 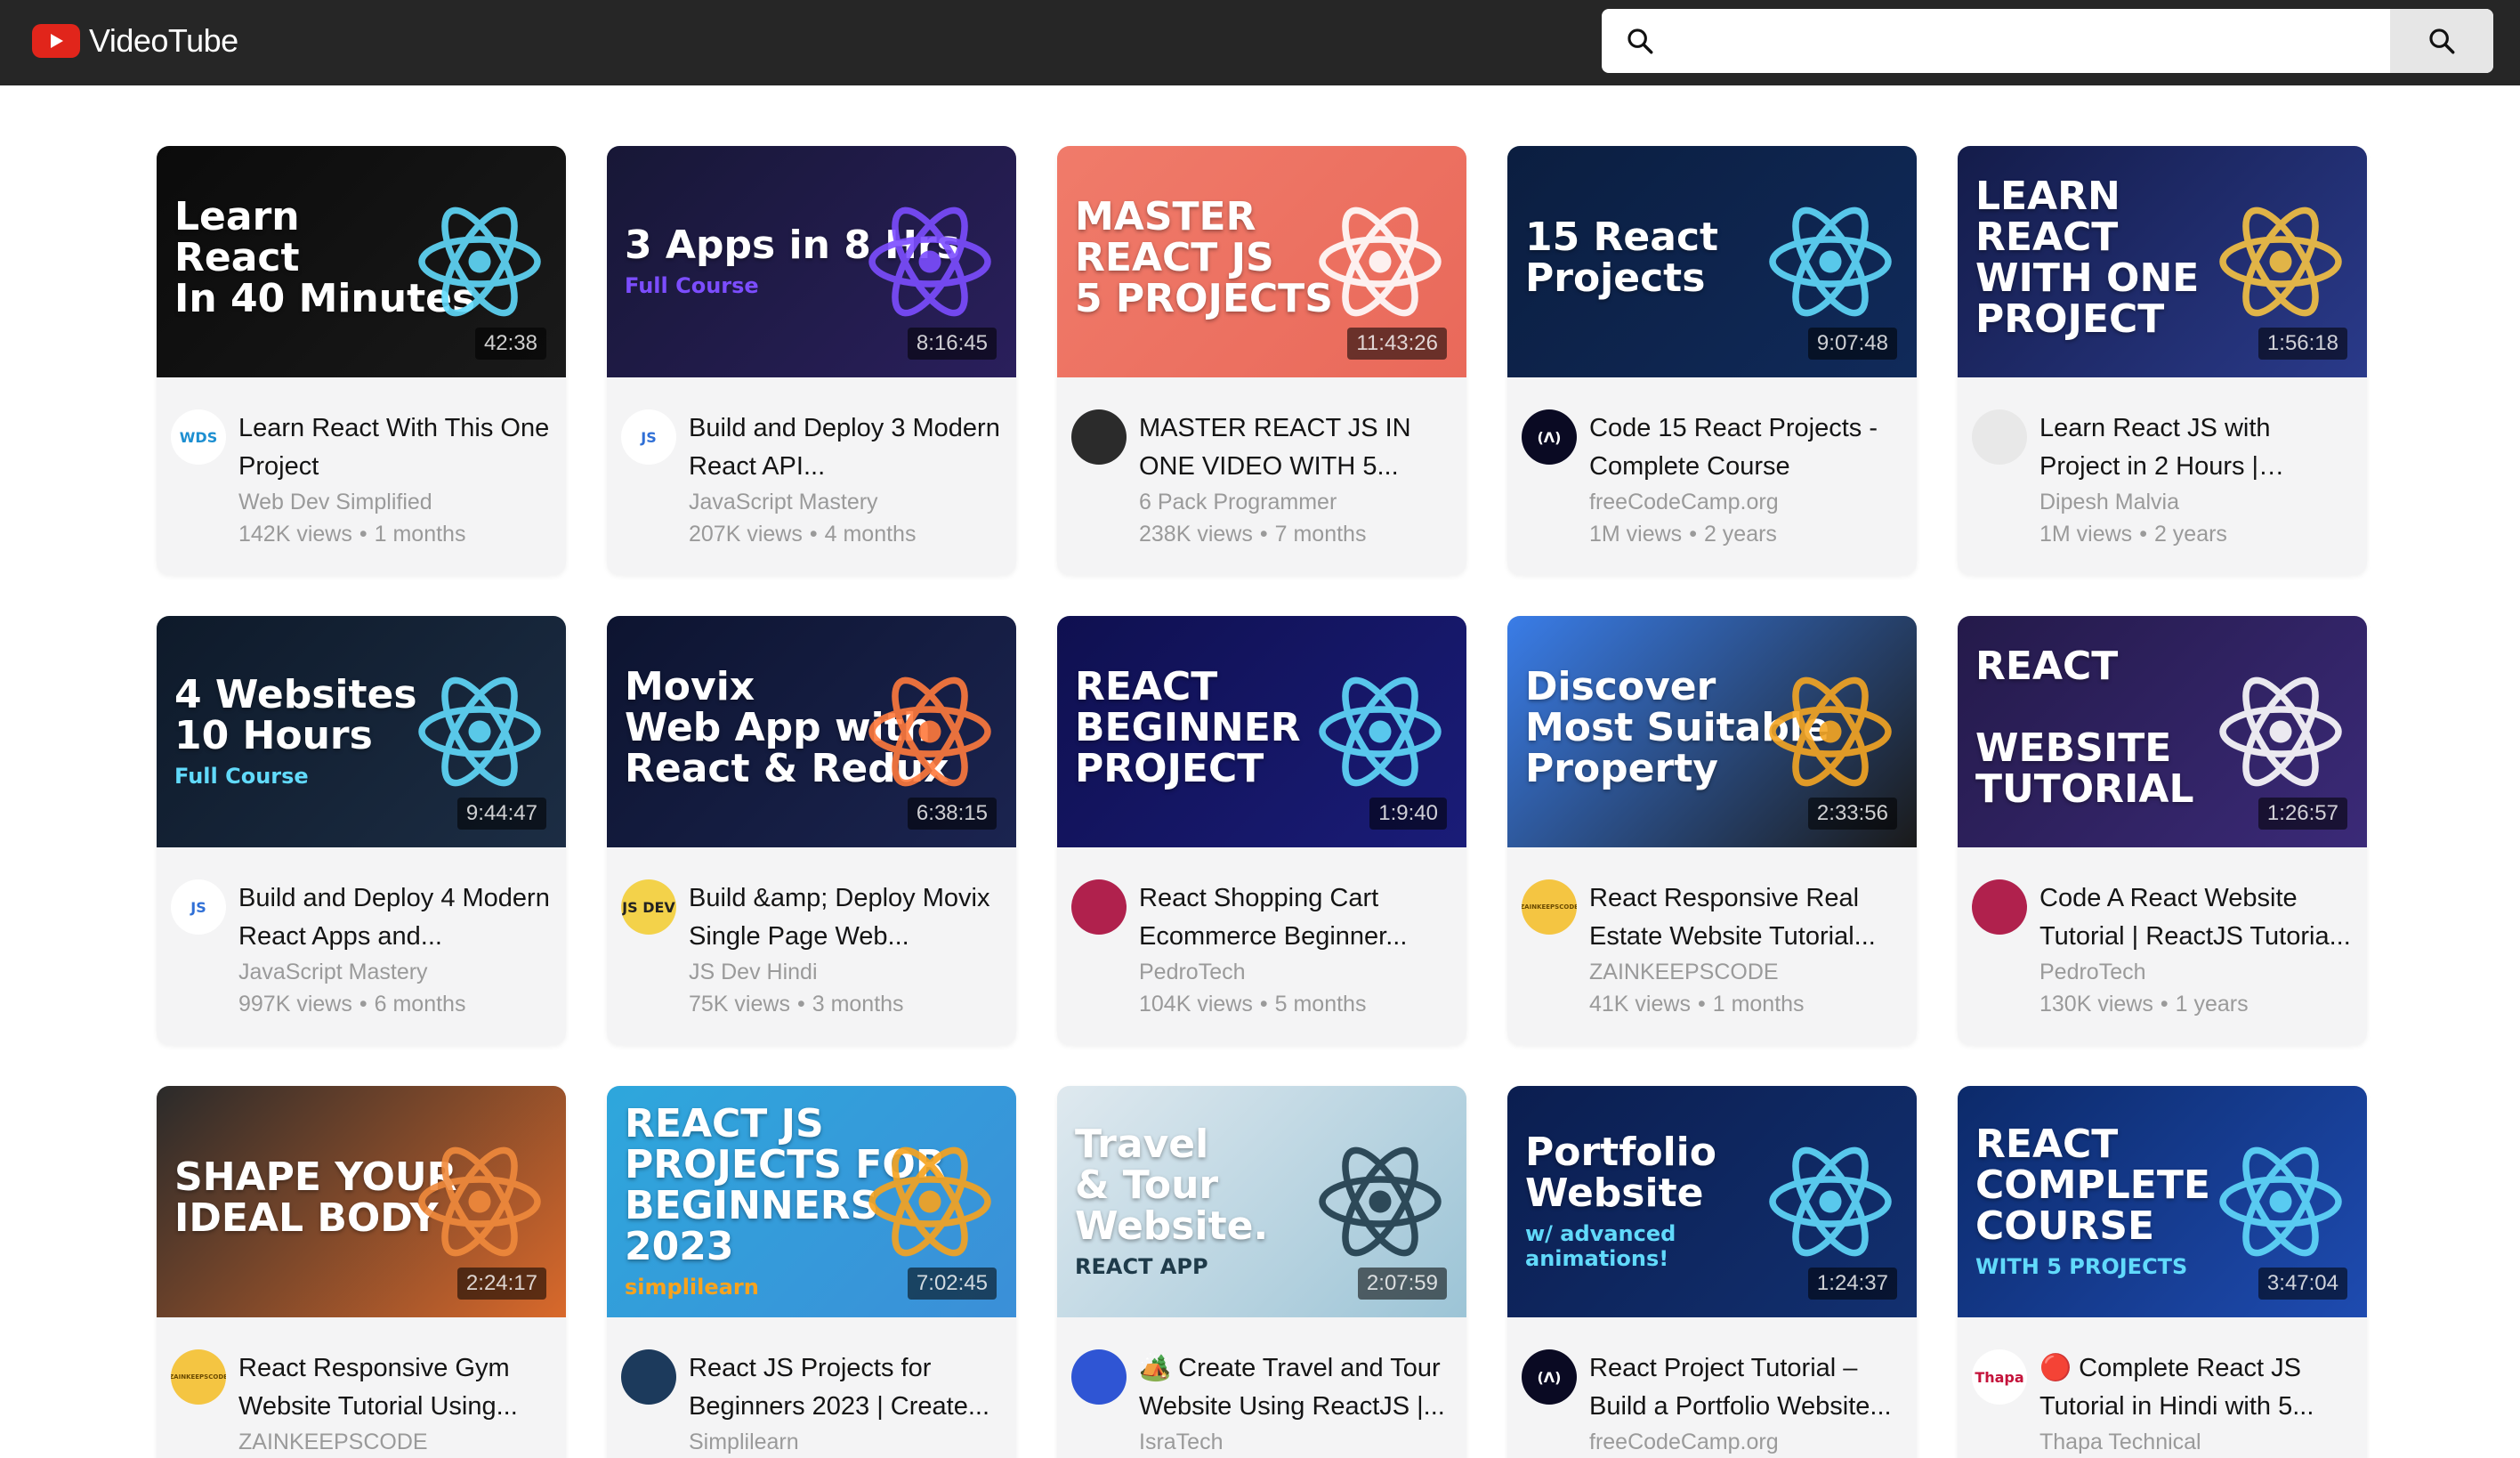 What do you see at coordinates (361, 262) in the screenshot?
I see `video-thumbnail: Learn React In 40 Minutes 42:38` at bounding box center [361, 262].